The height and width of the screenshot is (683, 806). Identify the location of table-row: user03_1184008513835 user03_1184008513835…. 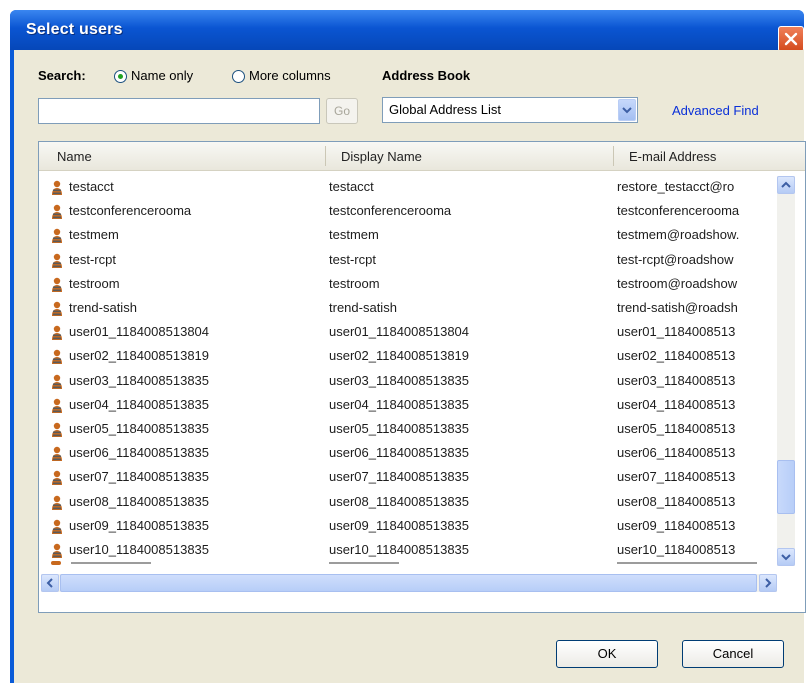
(404, 381).